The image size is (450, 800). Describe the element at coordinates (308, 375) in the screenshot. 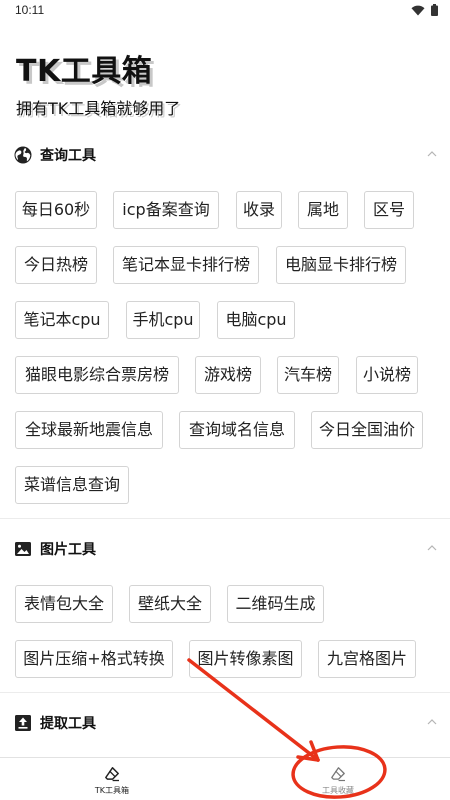

I see `tool-chip: 汽车榜` at that location.